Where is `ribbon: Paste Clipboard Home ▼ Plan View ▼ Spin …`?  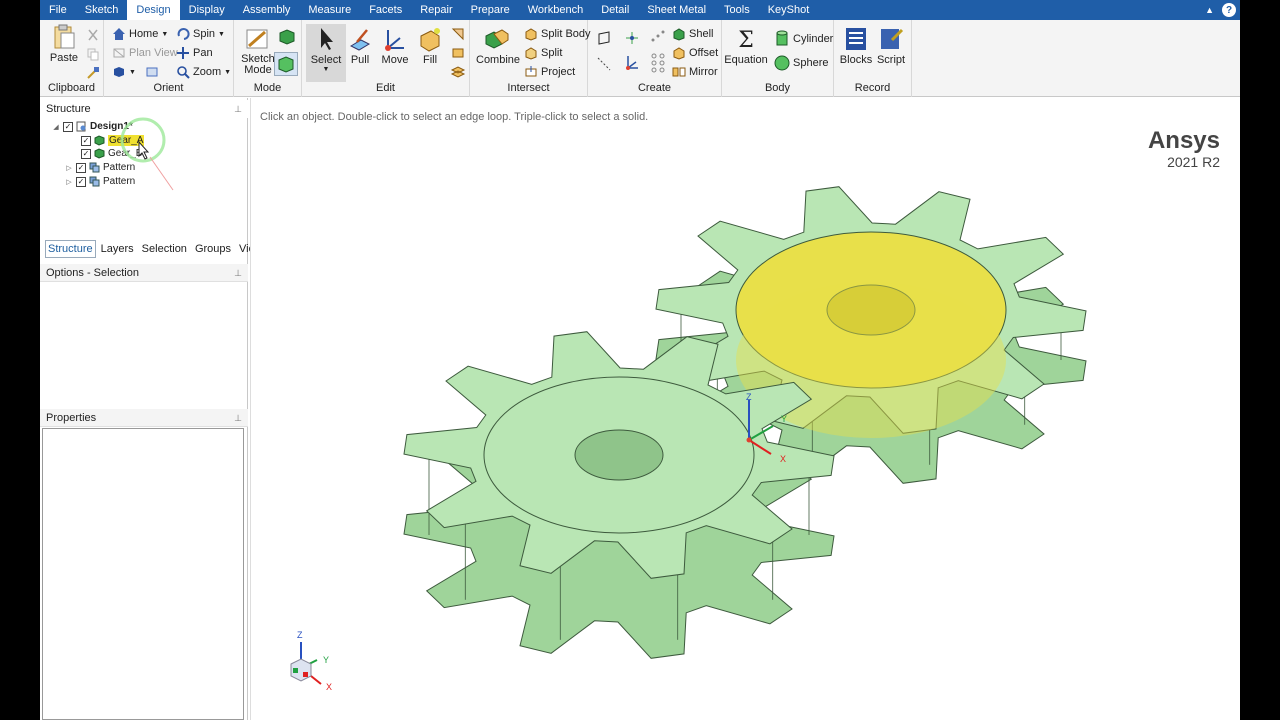 ribbon: Paste Clipboard Home ▼ Plan View ▼ Spin … is located at coordinates (640, 58).